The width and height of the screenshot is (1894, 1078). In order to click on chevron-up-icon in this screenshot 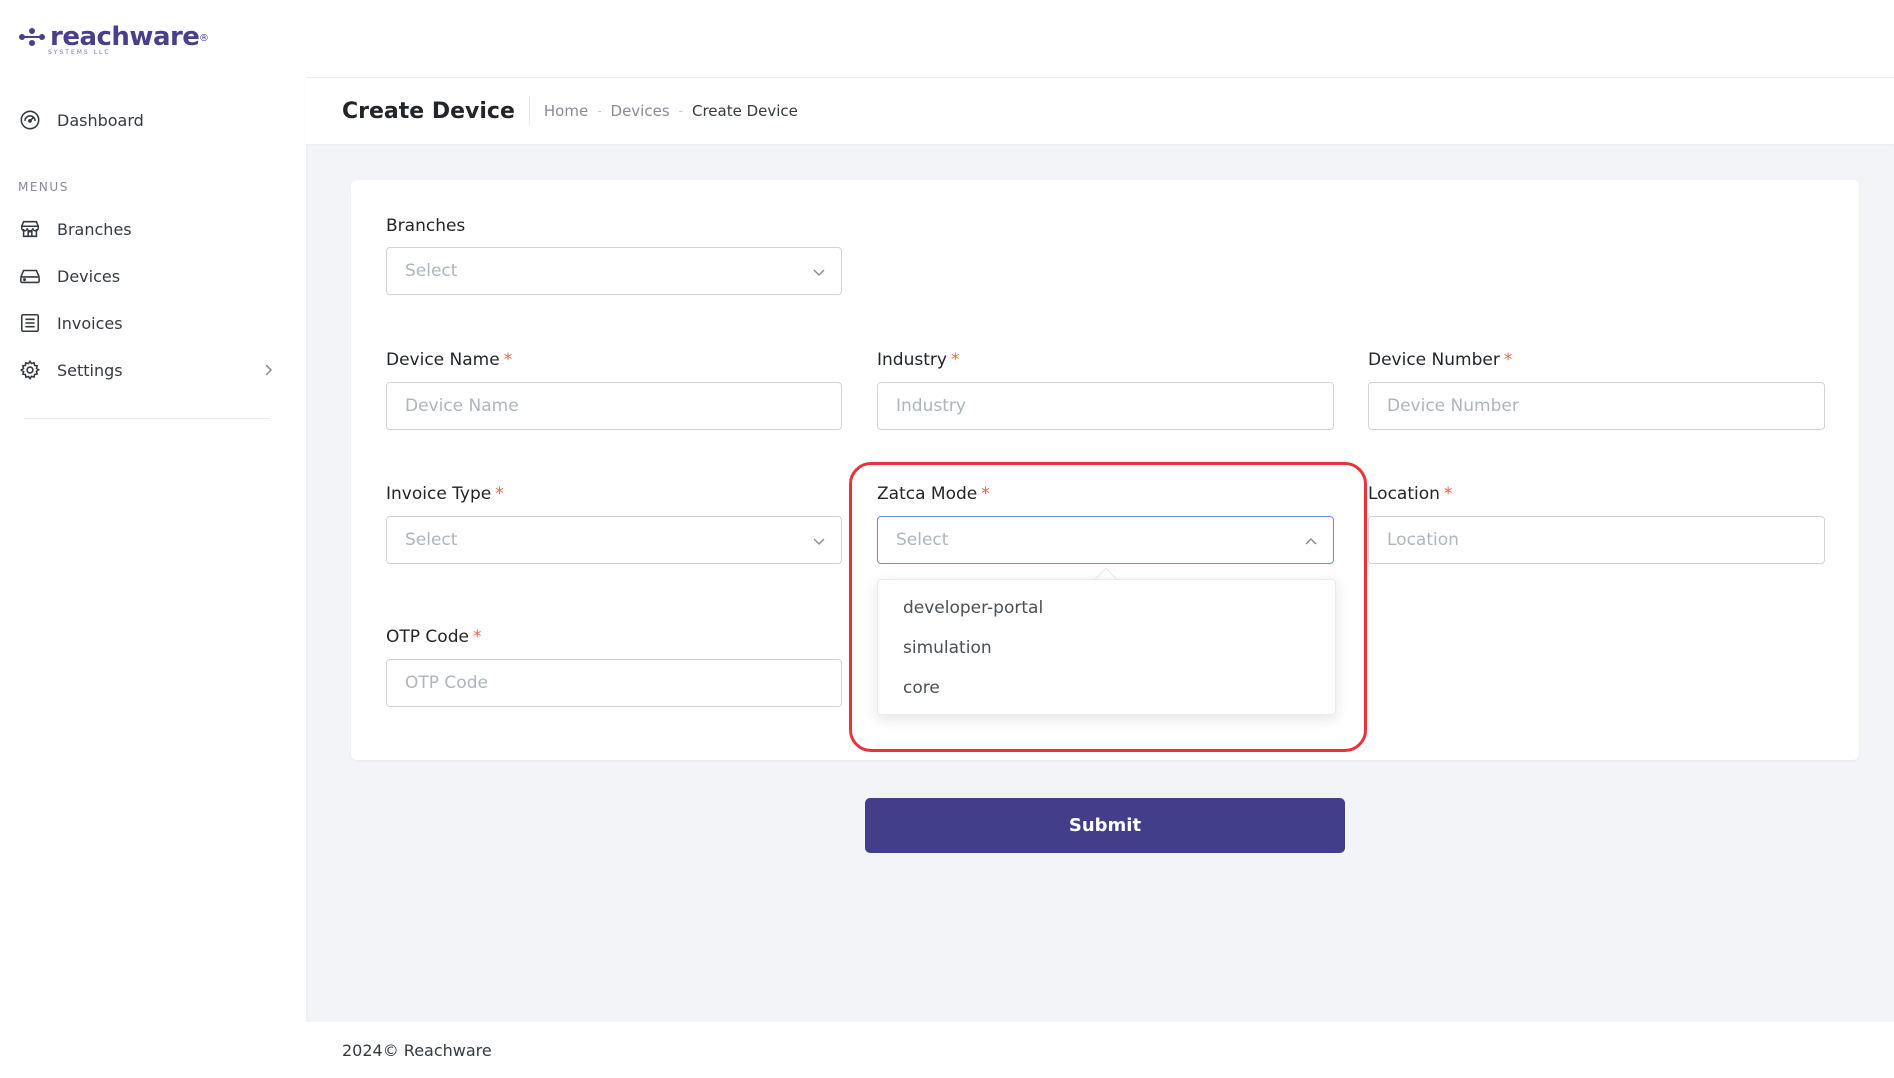, I will do `click(1311, 543)`.